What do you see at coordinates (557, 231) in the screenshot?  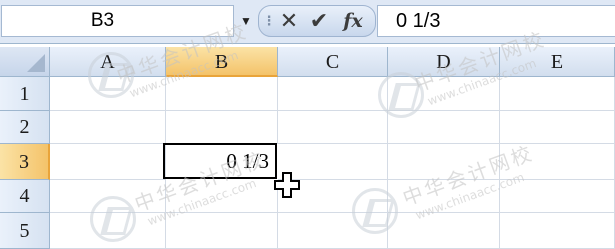 I see `cell-e5` at bounding box center [557, 231].